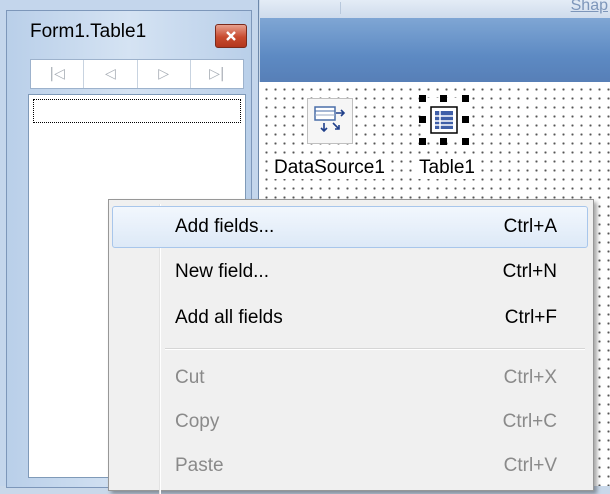 This screenshot has width=610, height=494. Describe the element at coordinates (530, 465) in the screenshot. I see `menu-item-shortcut: Ctrl+V` at that location.